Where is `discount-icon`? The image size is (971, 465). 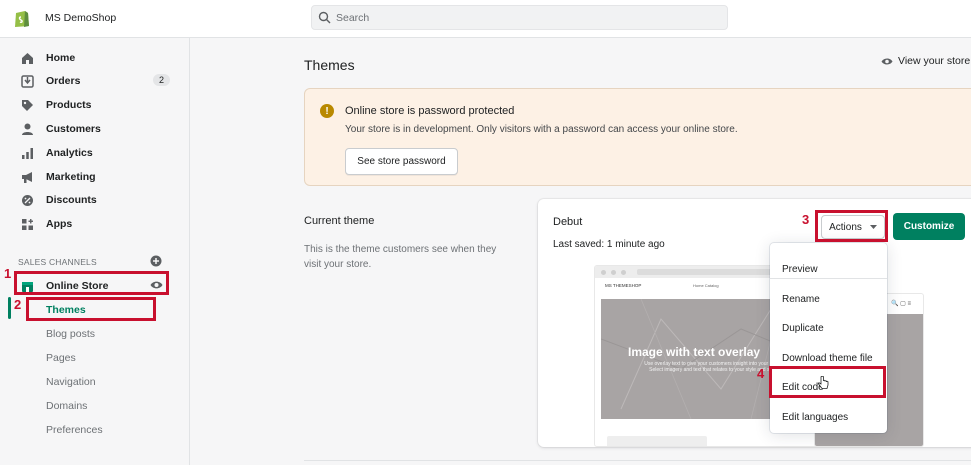
discount-icon is located at coordinates (27, 200).